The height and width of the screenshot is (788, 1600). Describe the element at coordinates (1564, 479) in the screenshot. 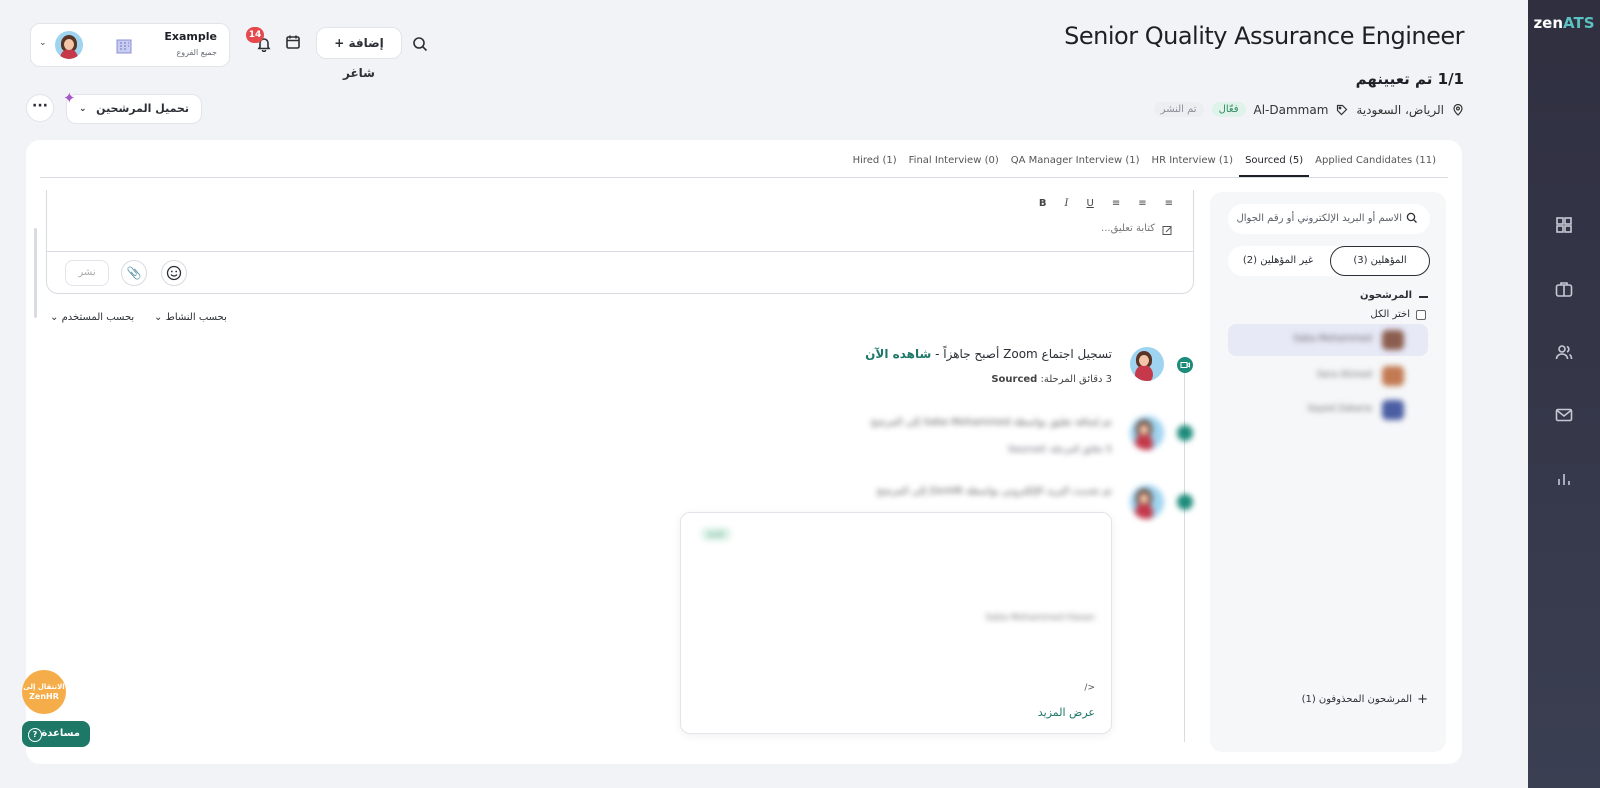

I see `reports-icon` at that location.